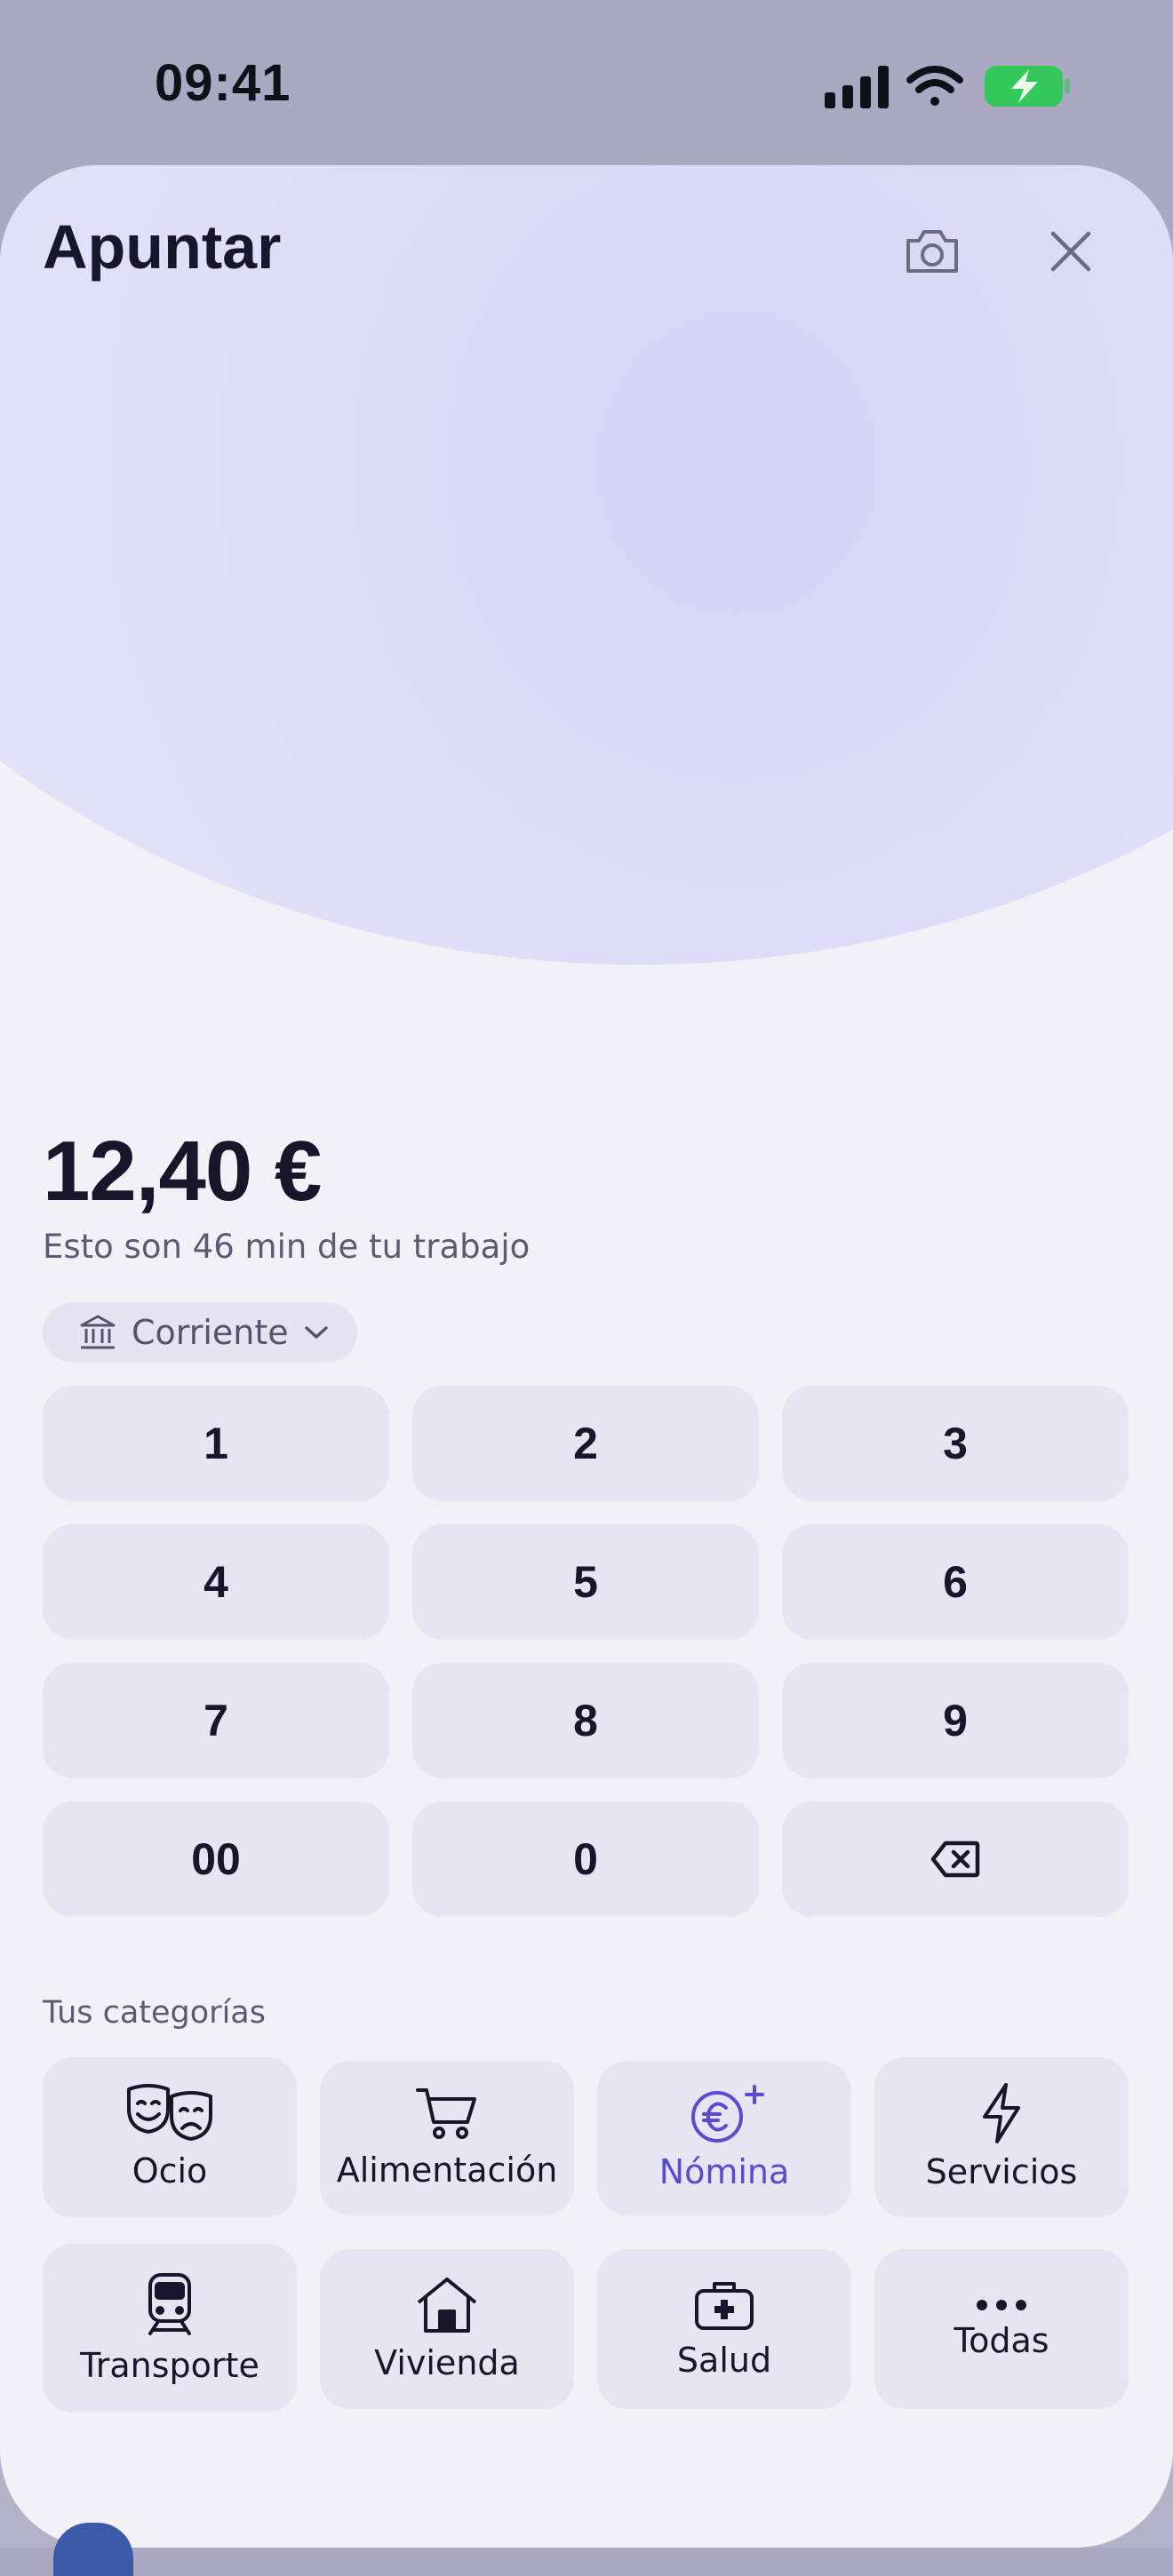  I want to click on cart-icon, so click(446, 2113).